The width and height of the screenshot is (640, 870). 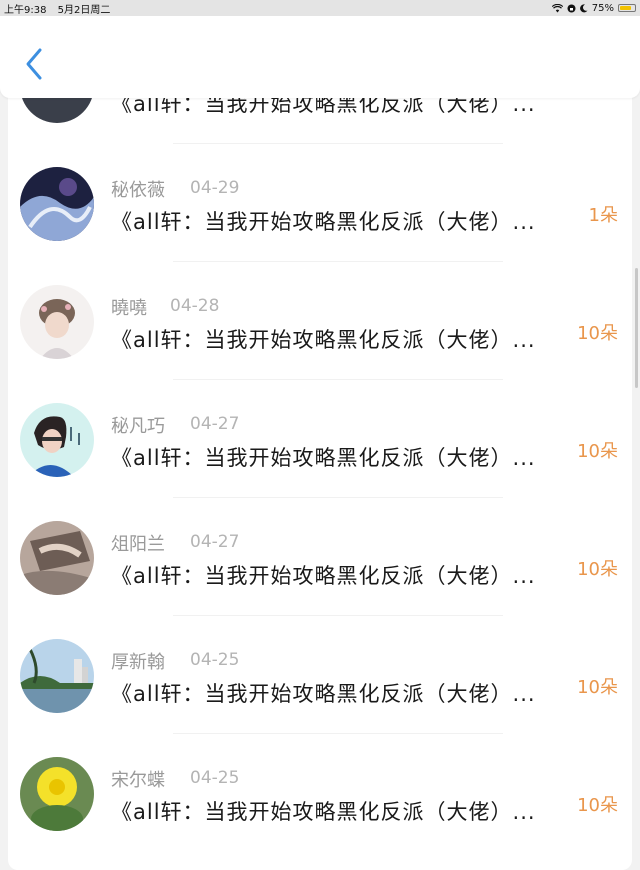 I want to click on battery-percent: 75%, so click(x=602, y=8).